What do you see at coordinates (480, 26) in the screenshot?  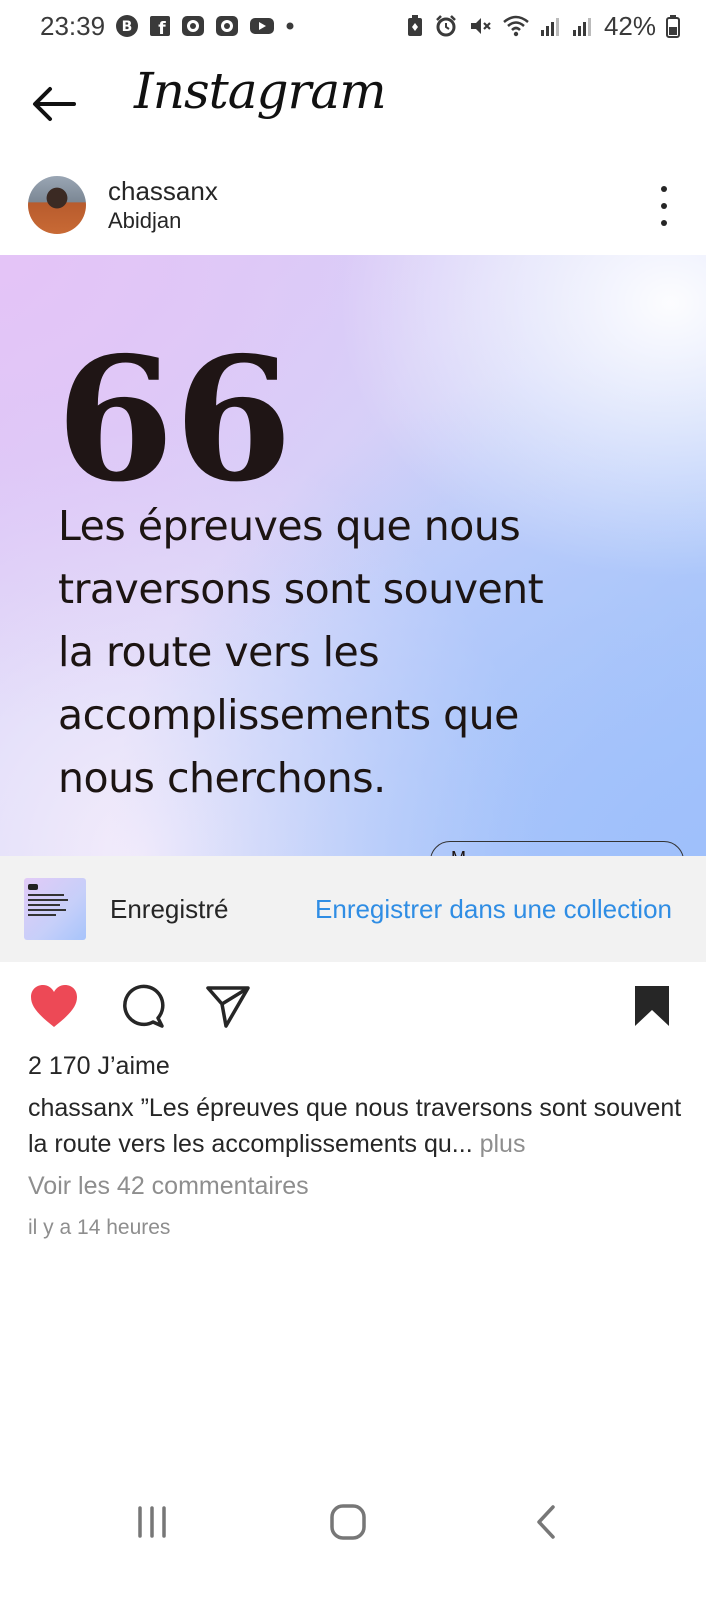 I see `mute-icon` at bounding box center [480, 26].